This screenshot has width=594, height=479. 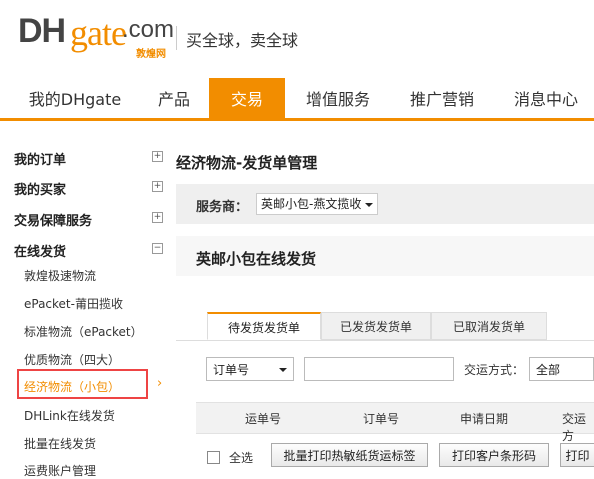 What do you see at coordinates (60, 470) in the screenshot?
I see `sidebar-item-freight-account: 运费账户管理` at bounding box center [60, 470].